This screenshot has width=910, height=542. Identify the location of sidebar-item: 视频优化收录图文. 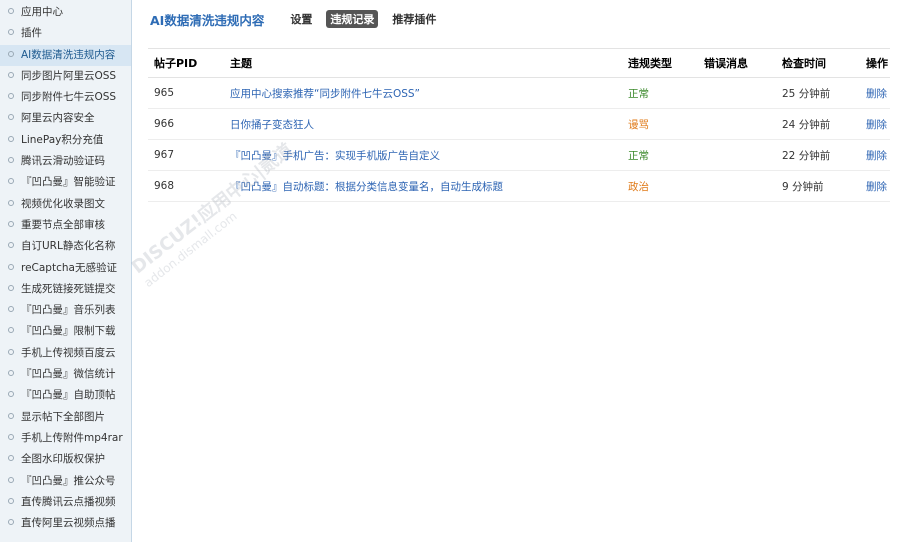
(65, 204).